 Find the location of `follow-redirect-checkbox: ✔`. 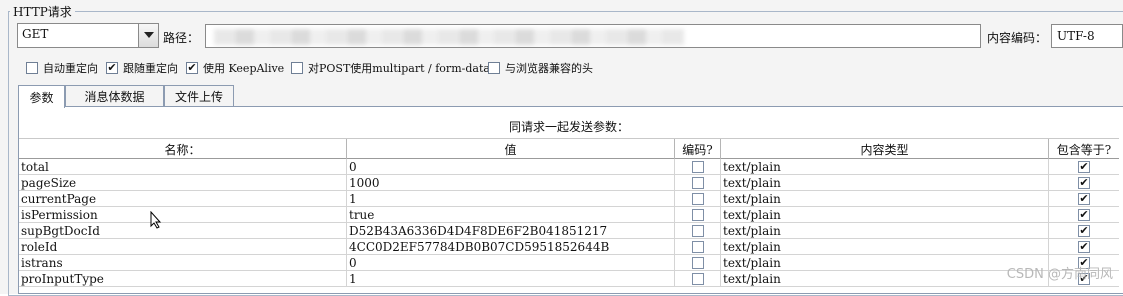

follow-redirect-checkbox: ✔ is located at coordinates (112, 68).